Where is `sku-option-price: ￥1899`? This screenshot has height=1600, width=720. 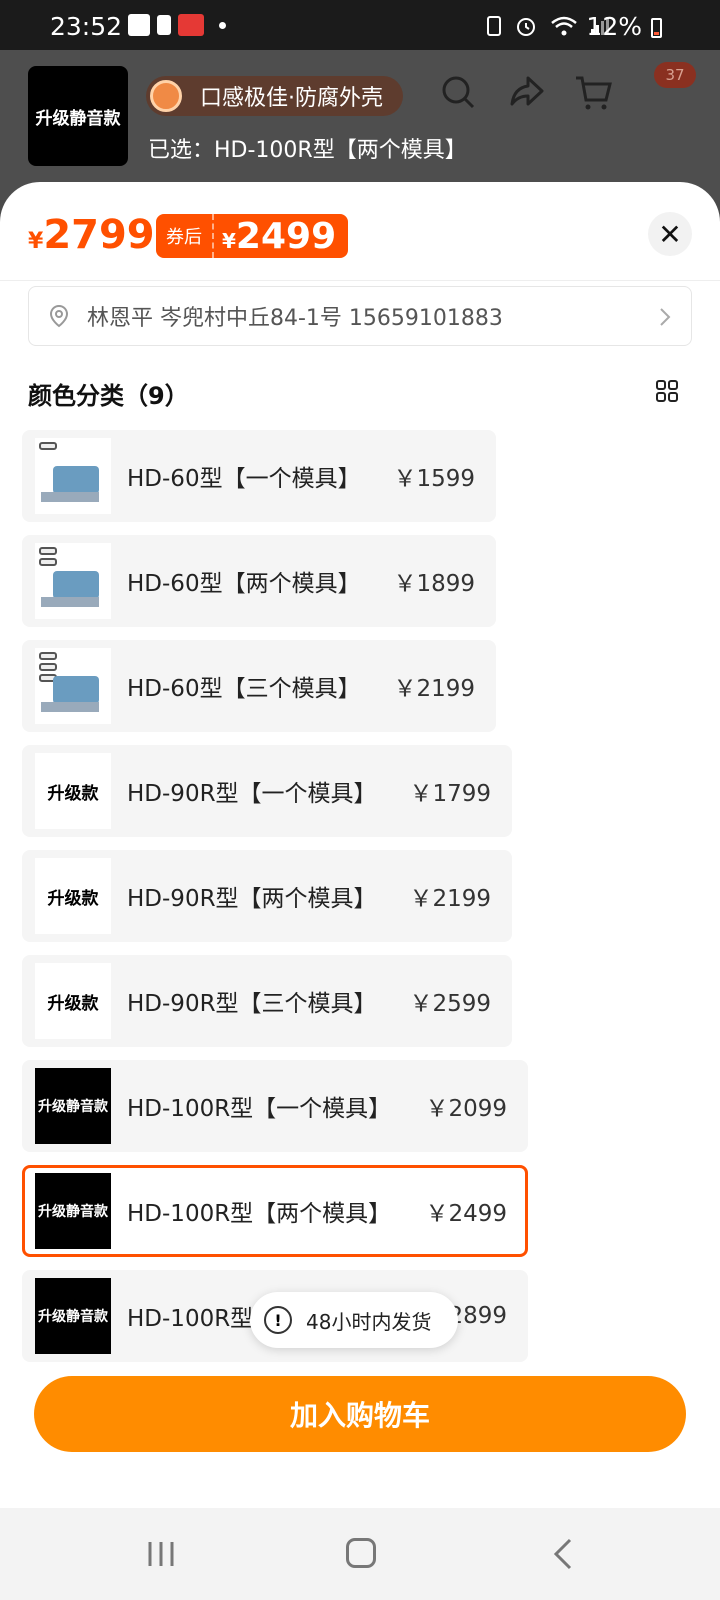
sku-option-price: ￥1899 is located at coordinates (434, 584).